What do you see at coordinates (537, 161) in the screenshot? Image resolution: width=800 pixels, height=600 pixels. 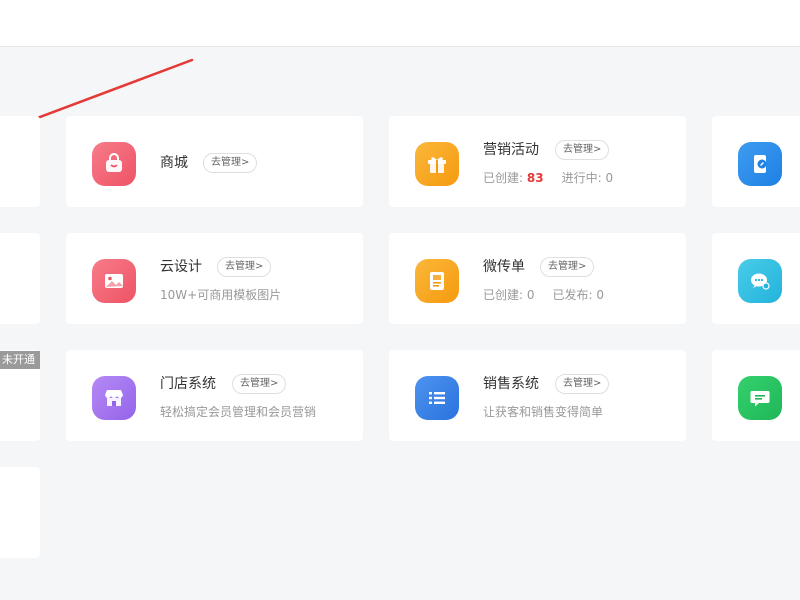 I see `module-card-marketing: 营销活动 去管理> 已创建: 83 进行中: 0` at bounding box center [537, 161].